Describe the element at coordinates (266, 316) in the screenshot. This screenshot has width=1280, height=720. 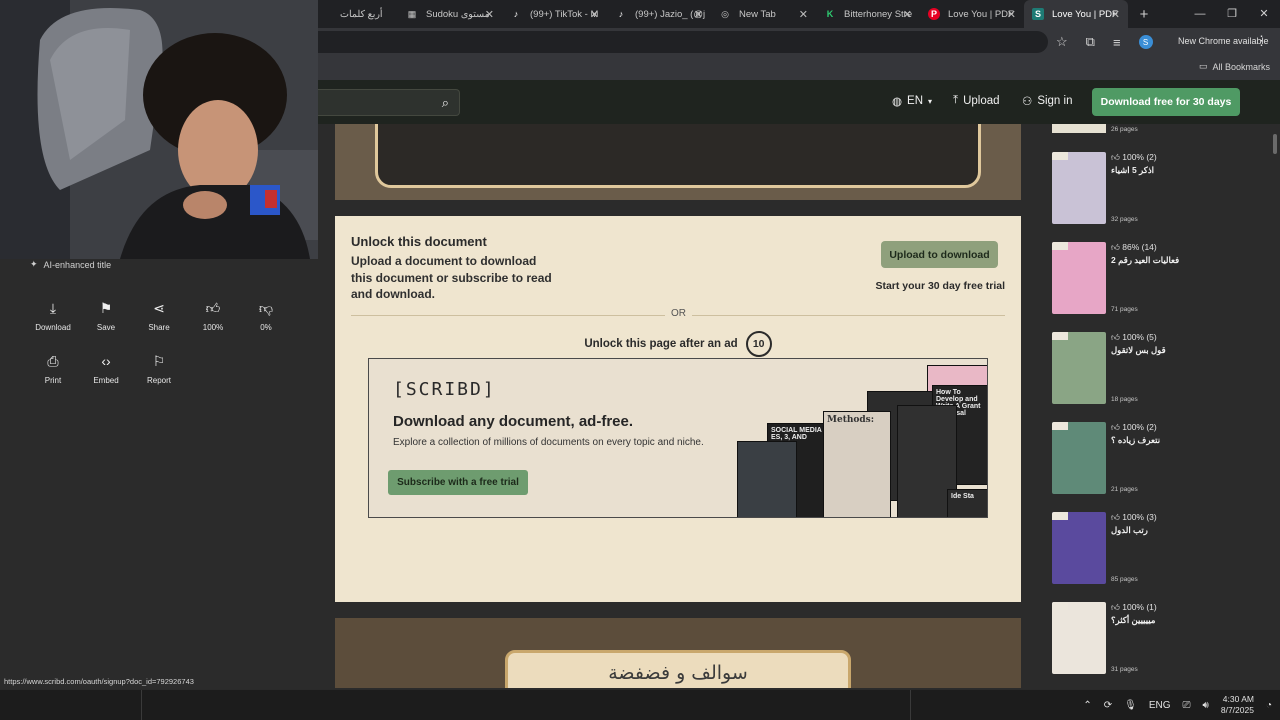
I see `dislike-action: 👎︎ 0%` at that location.